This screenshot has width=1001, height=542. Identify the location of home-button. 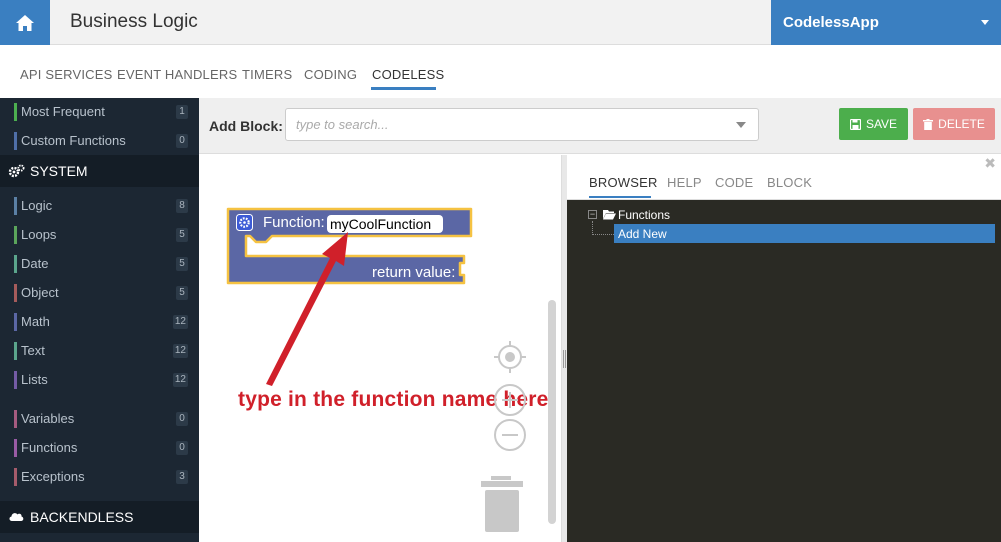
(25, 22).